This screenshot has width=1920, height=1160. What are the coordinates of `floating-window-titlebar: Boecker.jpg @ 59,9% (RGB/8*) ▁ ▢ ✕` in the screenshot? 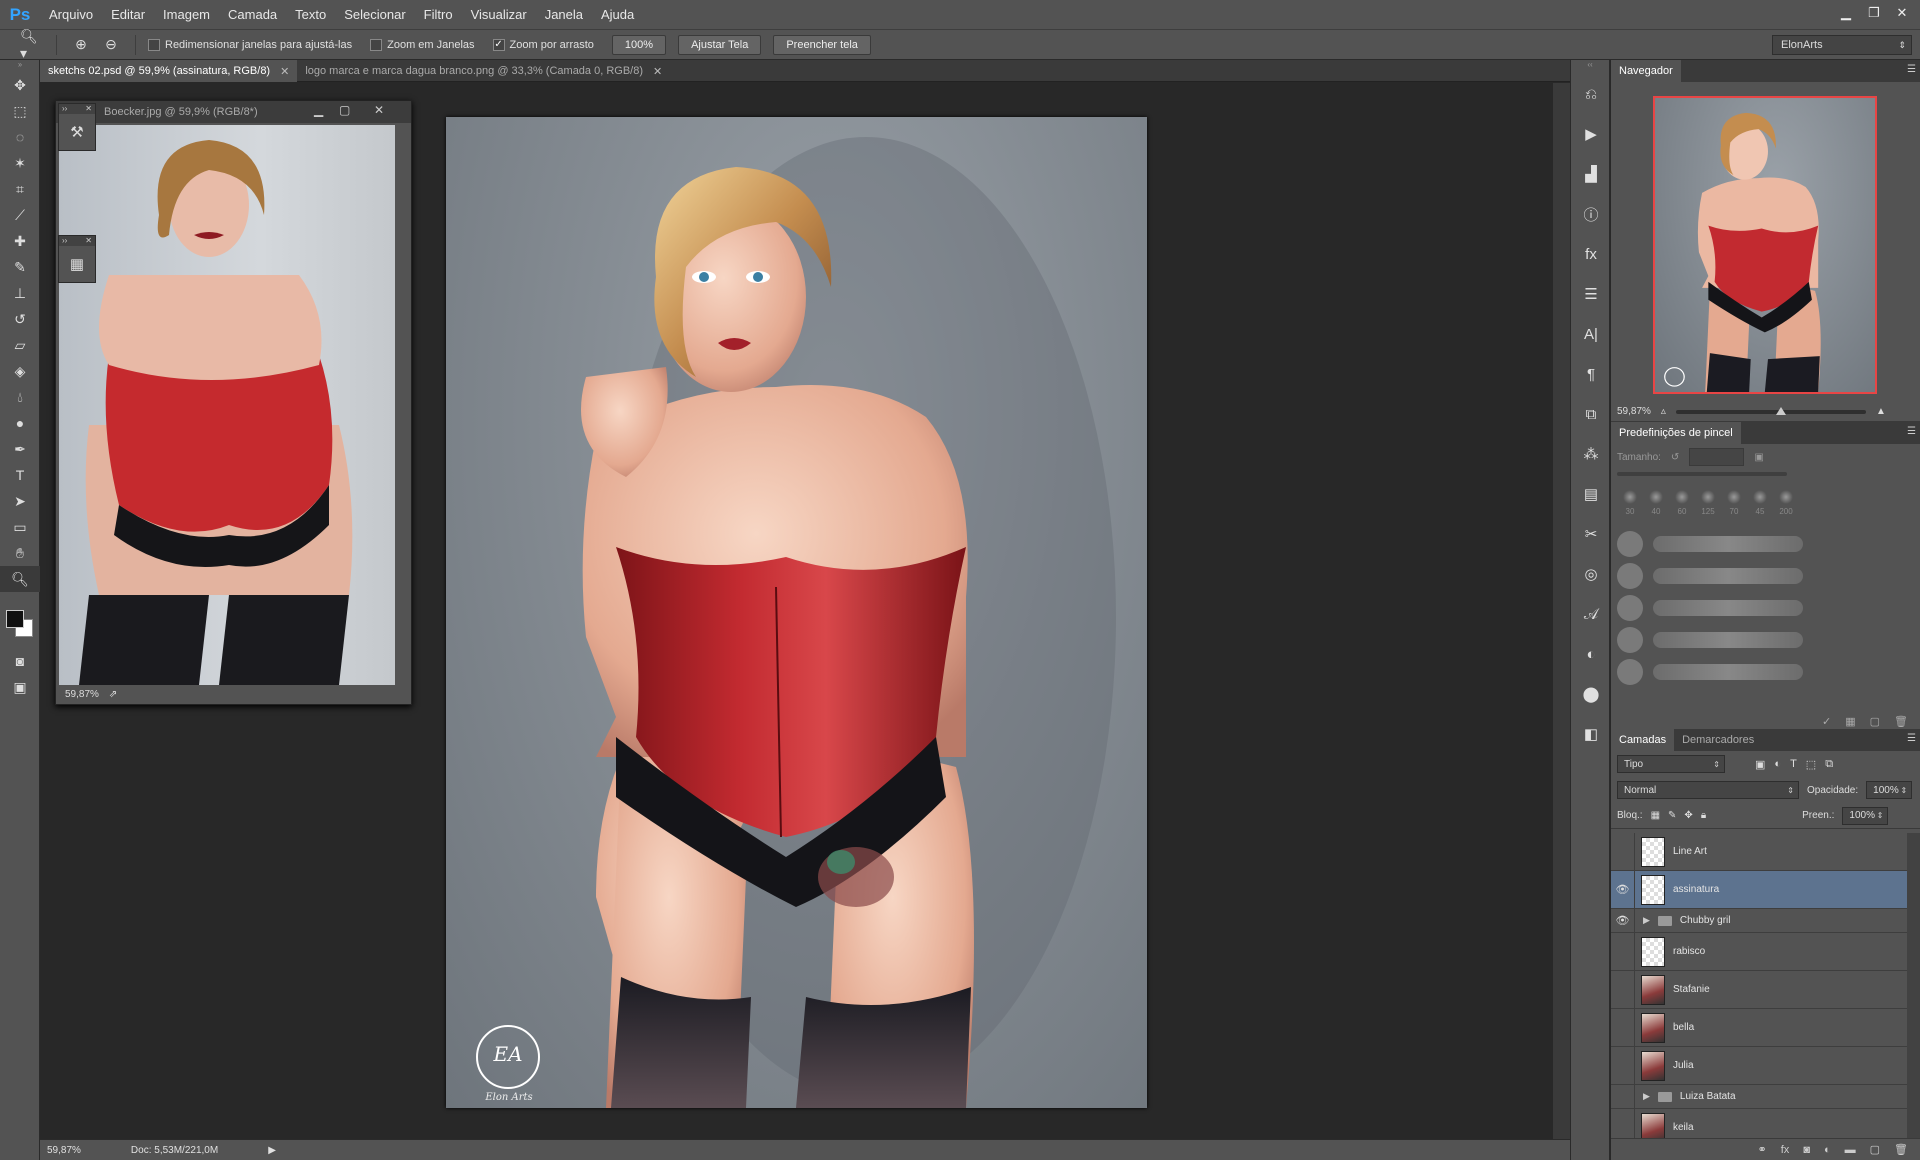 It's located at (233, 112).